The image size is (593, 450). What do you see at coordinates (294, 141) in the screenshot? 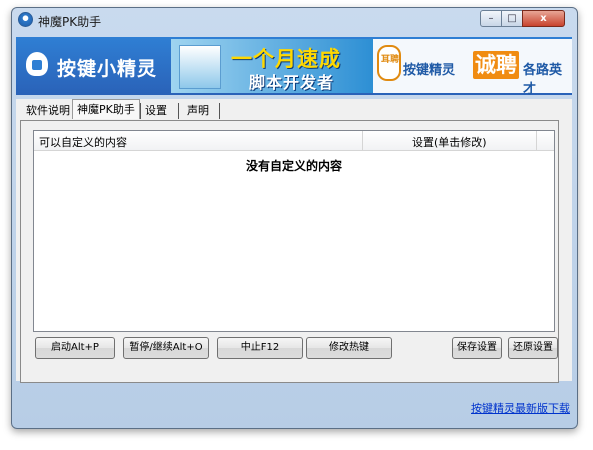
I see `list-header: 可以自定义的内容 设置(单击修改)` at bounding box center [294, 141].